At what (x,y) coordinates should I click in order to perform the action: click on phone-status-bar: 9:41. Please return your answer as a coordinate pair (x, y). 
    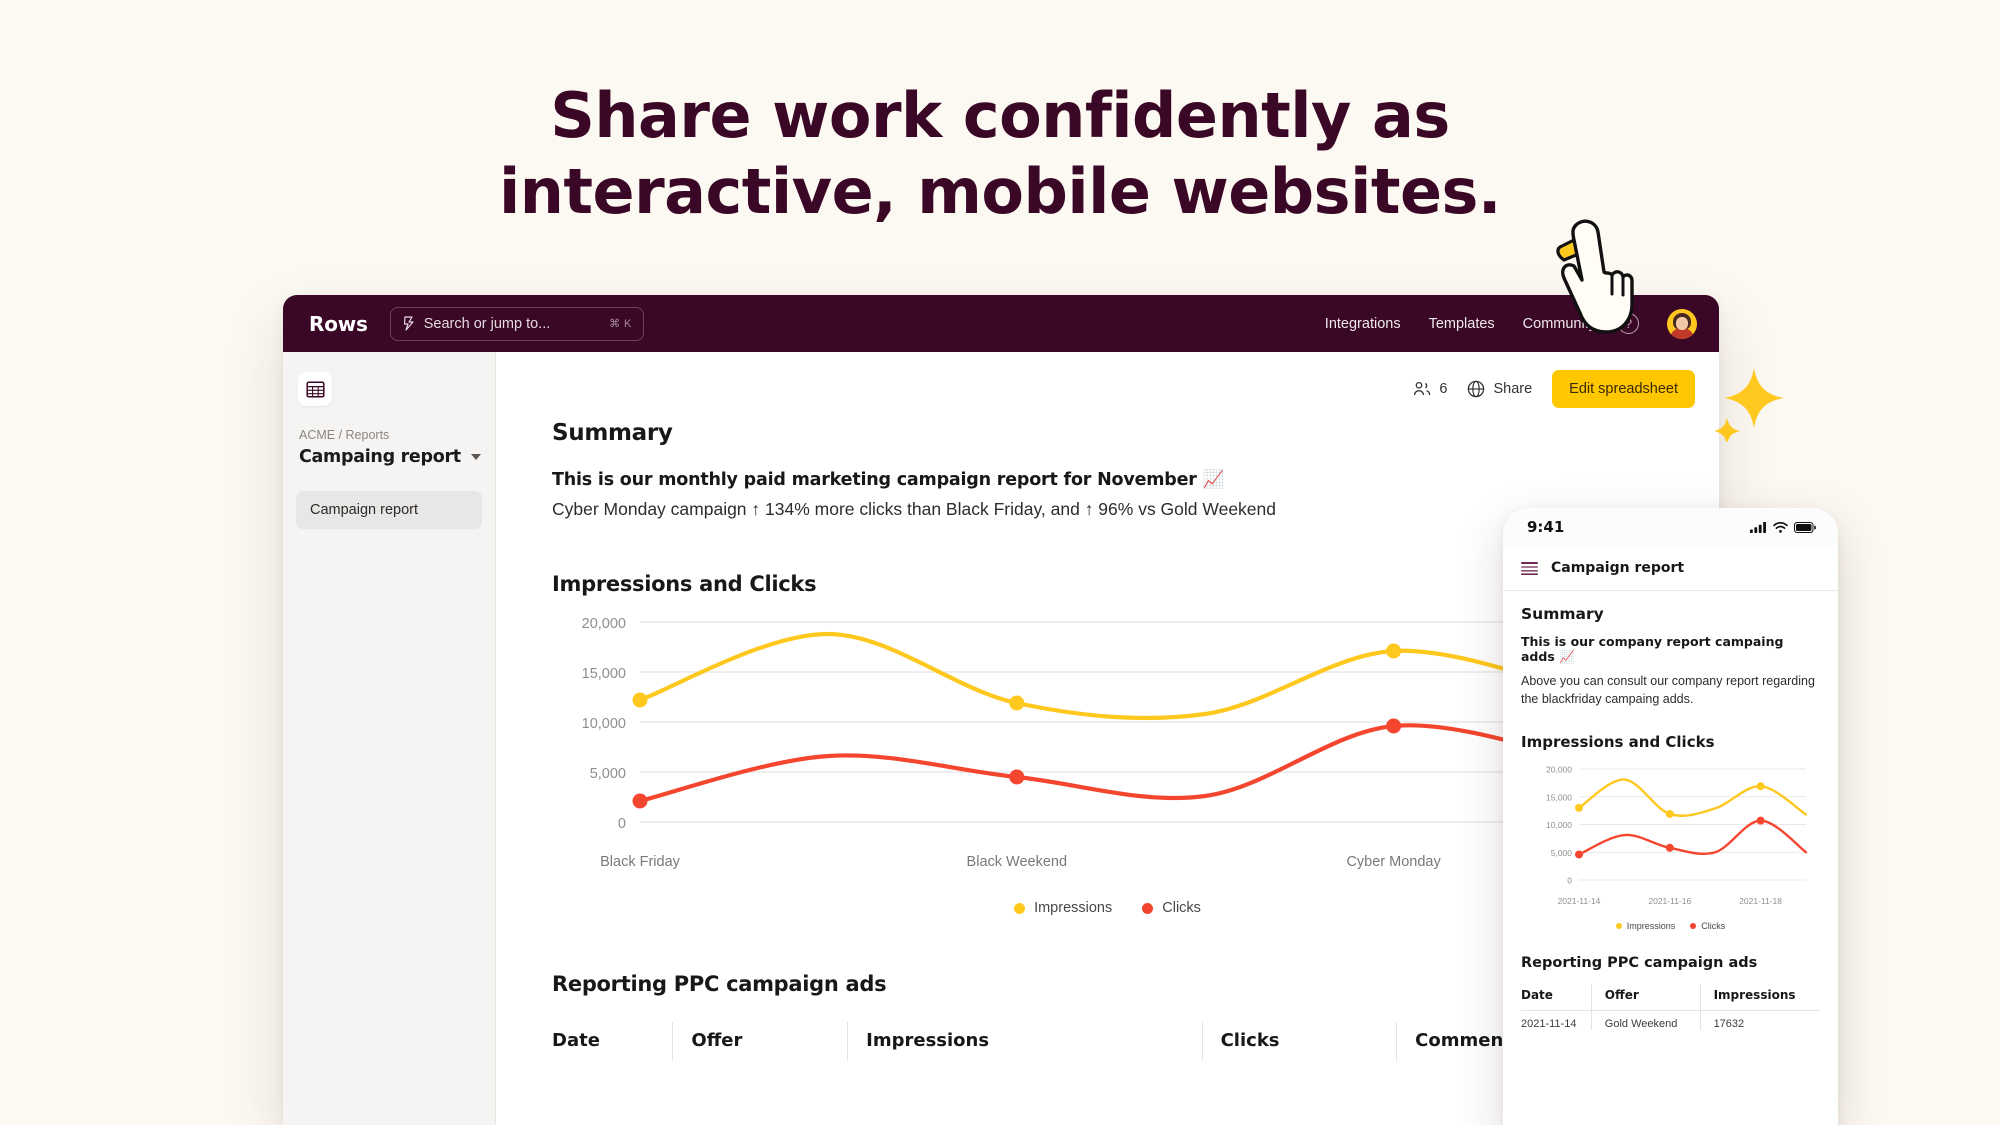
    Looking at the image, I should click on (1670, 527).